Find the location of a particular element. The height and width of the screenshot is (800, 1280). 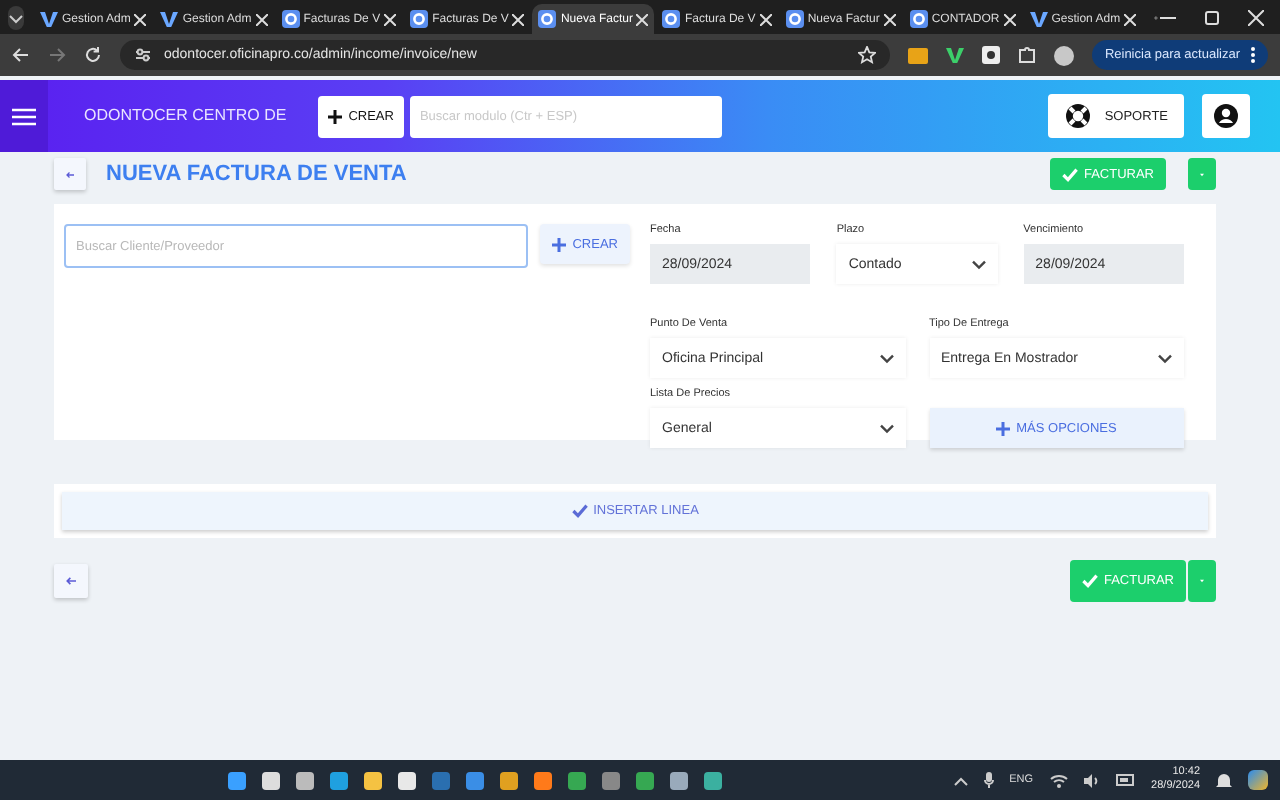

star-icon is located at coordinates (867, 55).